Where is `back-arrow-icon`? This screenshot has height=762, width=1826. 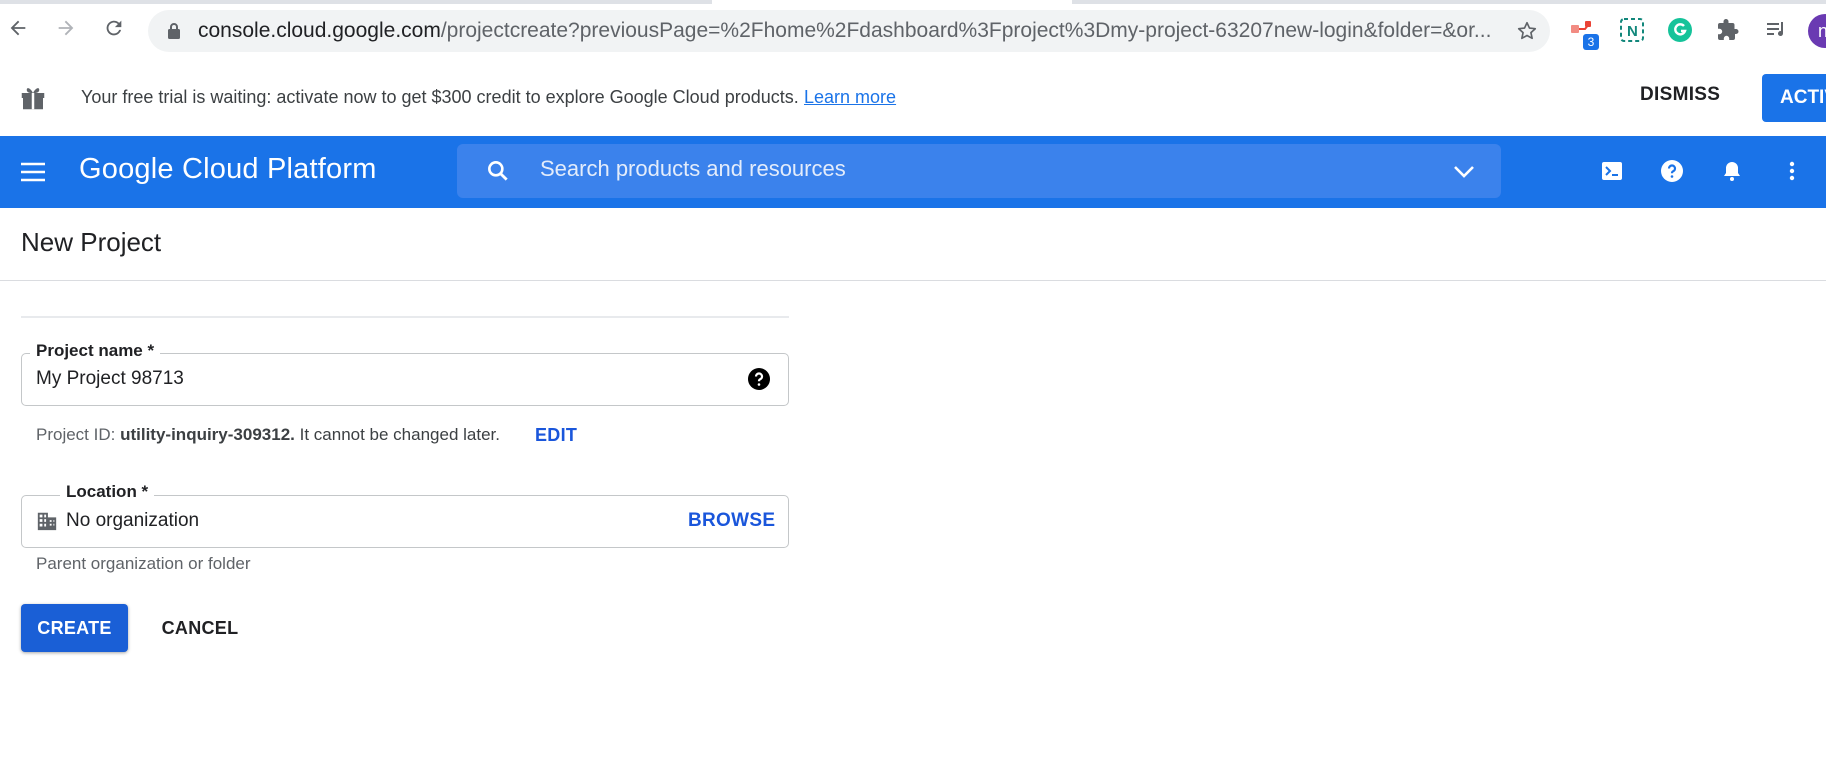 back-arrow-icon is located at coordinates (18, 28).